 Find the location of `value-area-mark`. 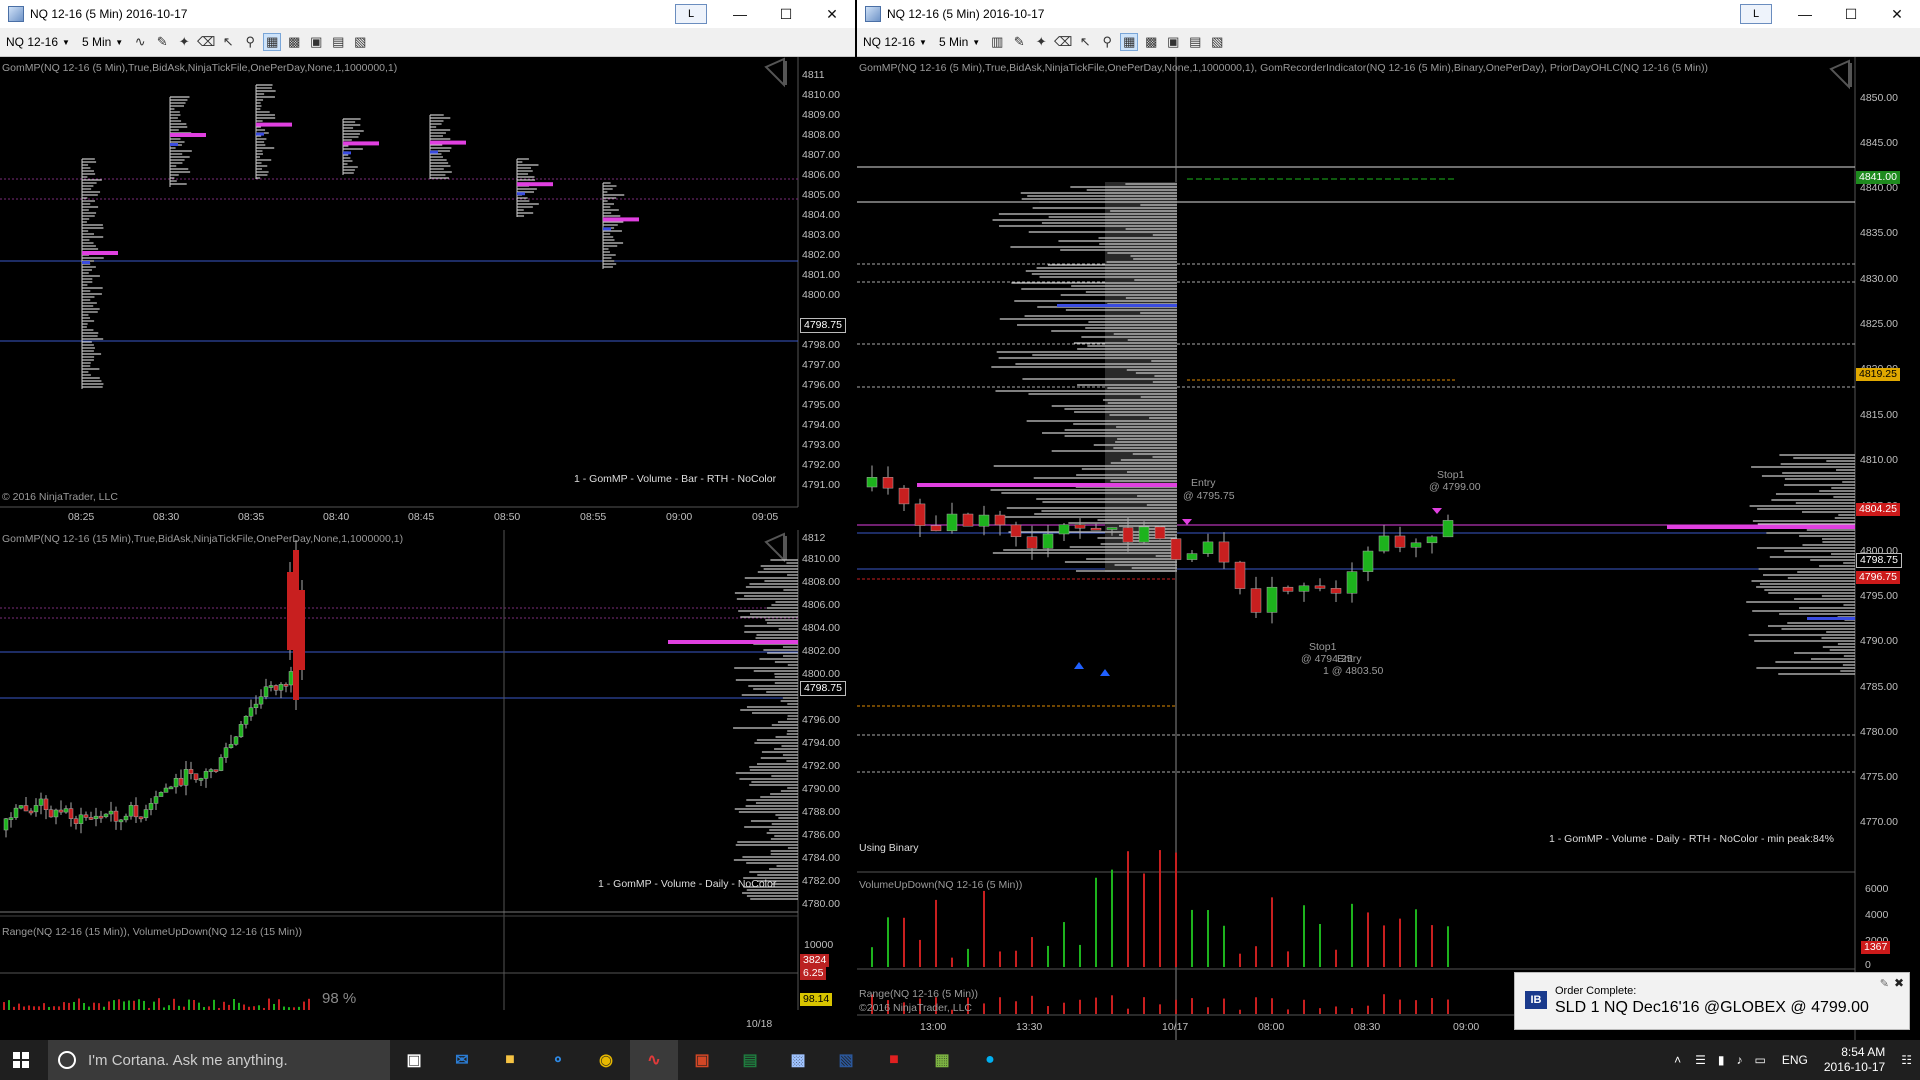

value-area-mark is located at coordinates (260, 134).